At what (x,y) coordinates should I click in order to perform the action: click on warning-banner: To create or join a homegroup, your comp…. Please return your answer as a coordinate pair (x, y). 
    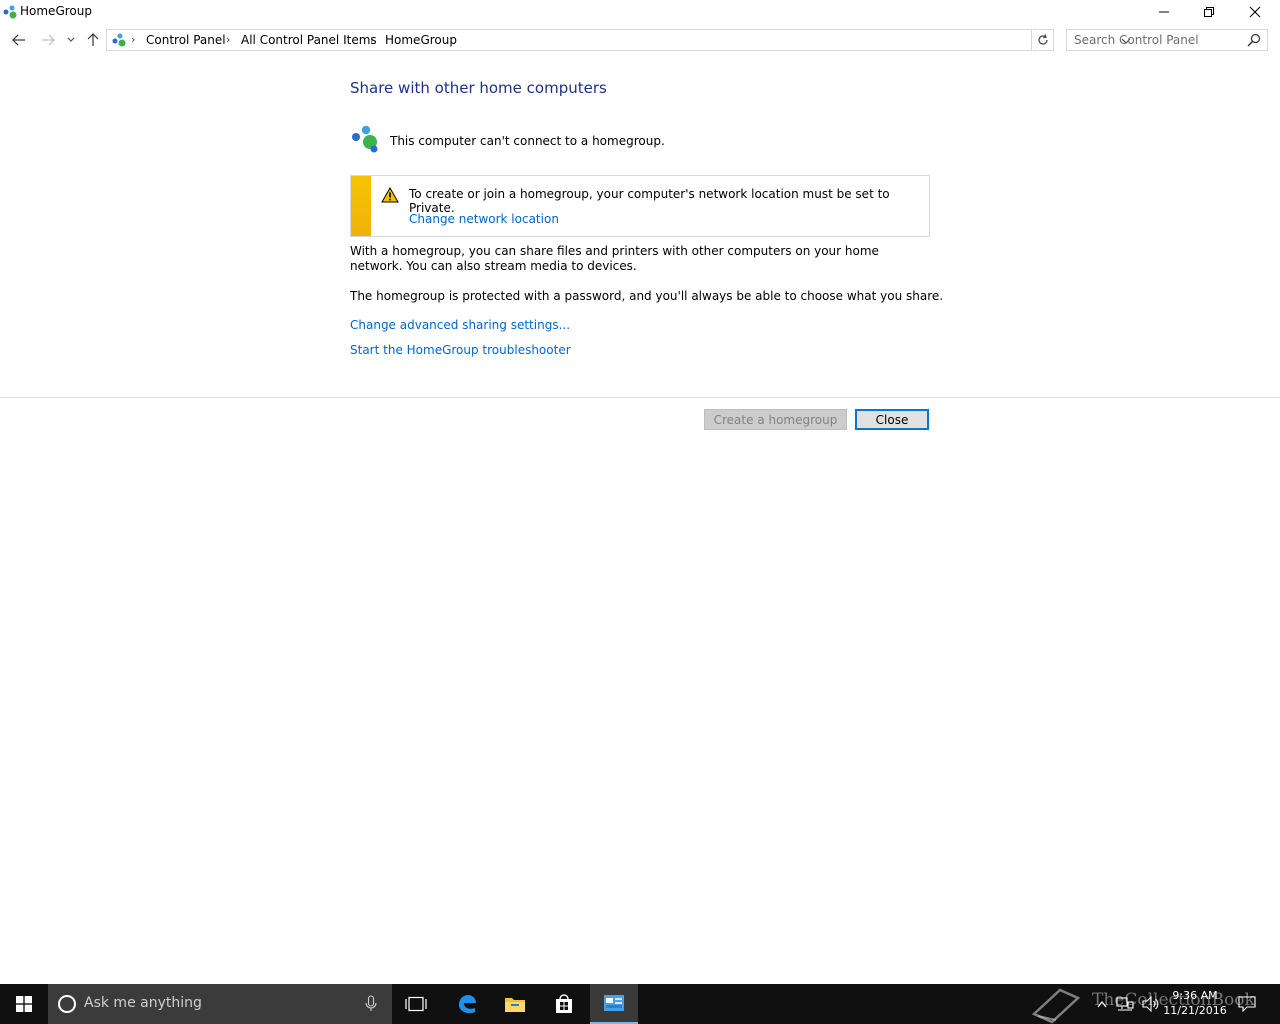
    Looking at the image, I should click on (640, 206).